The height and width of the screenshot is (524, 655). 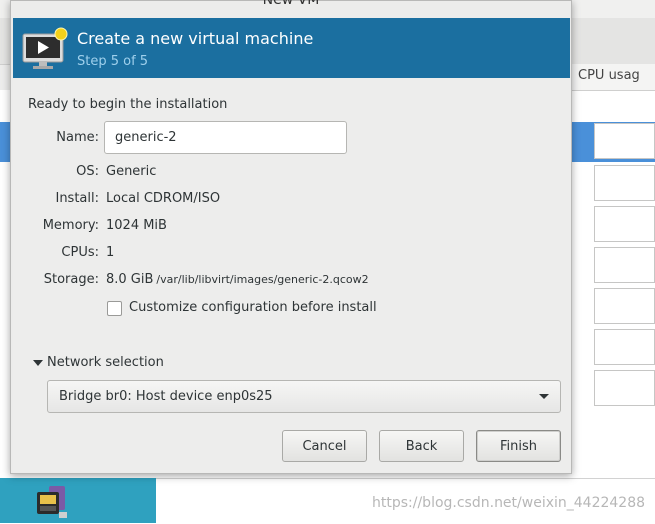 What do you see at coordinates (163, 198) in the screenshot?
I see `install-value: Local CDROM/ISO` at bounding box center [163, 198].